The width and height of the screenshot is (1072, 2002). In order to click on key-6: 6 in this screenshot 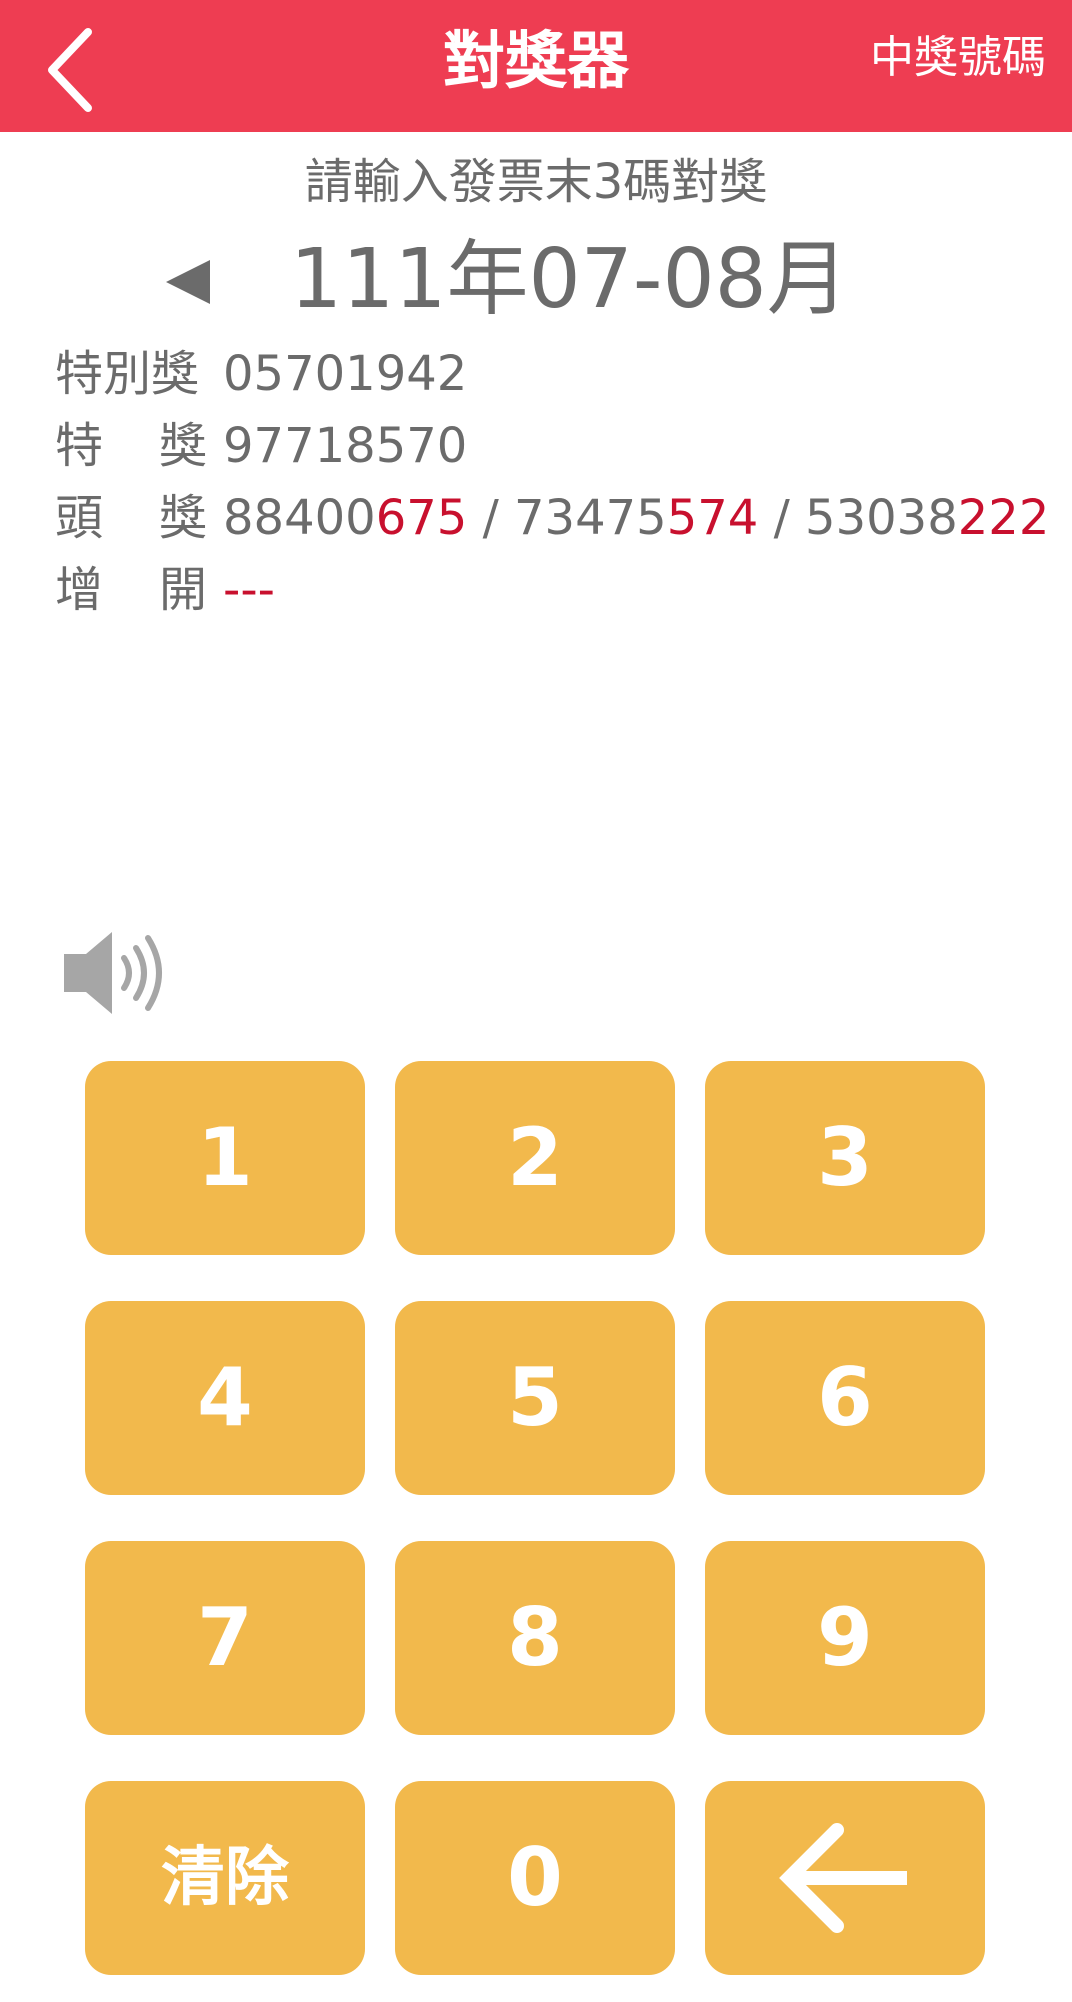, I will do `click(845, 1398)`.